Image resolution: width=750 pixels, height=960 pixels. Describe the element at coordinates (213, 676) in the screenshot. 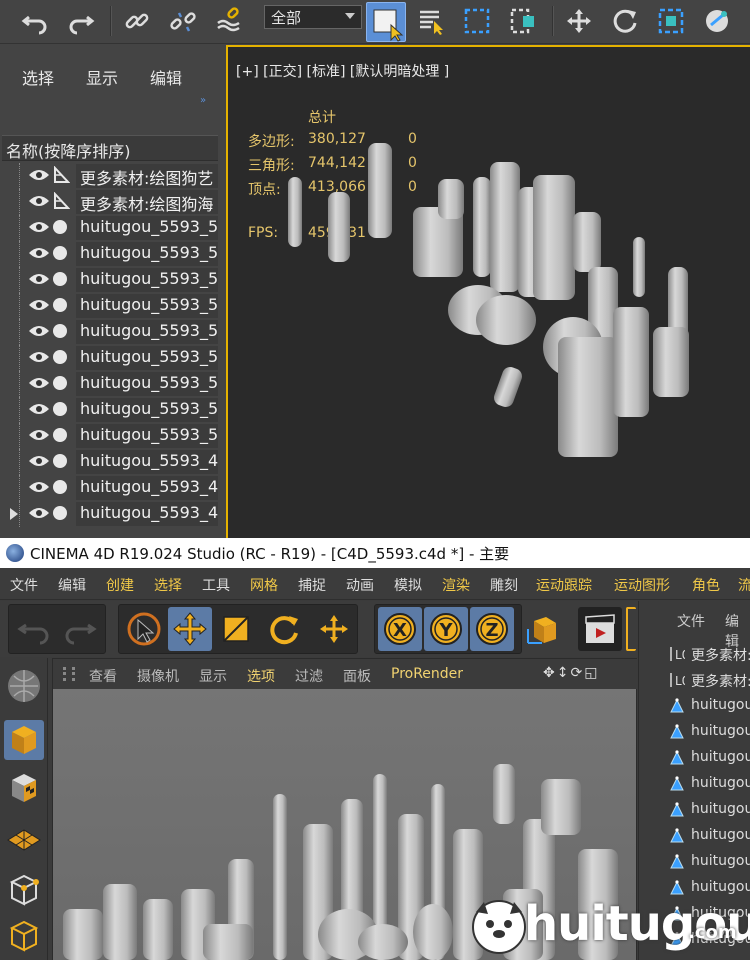

I see `viewport-menu-item: 显示` at that location.